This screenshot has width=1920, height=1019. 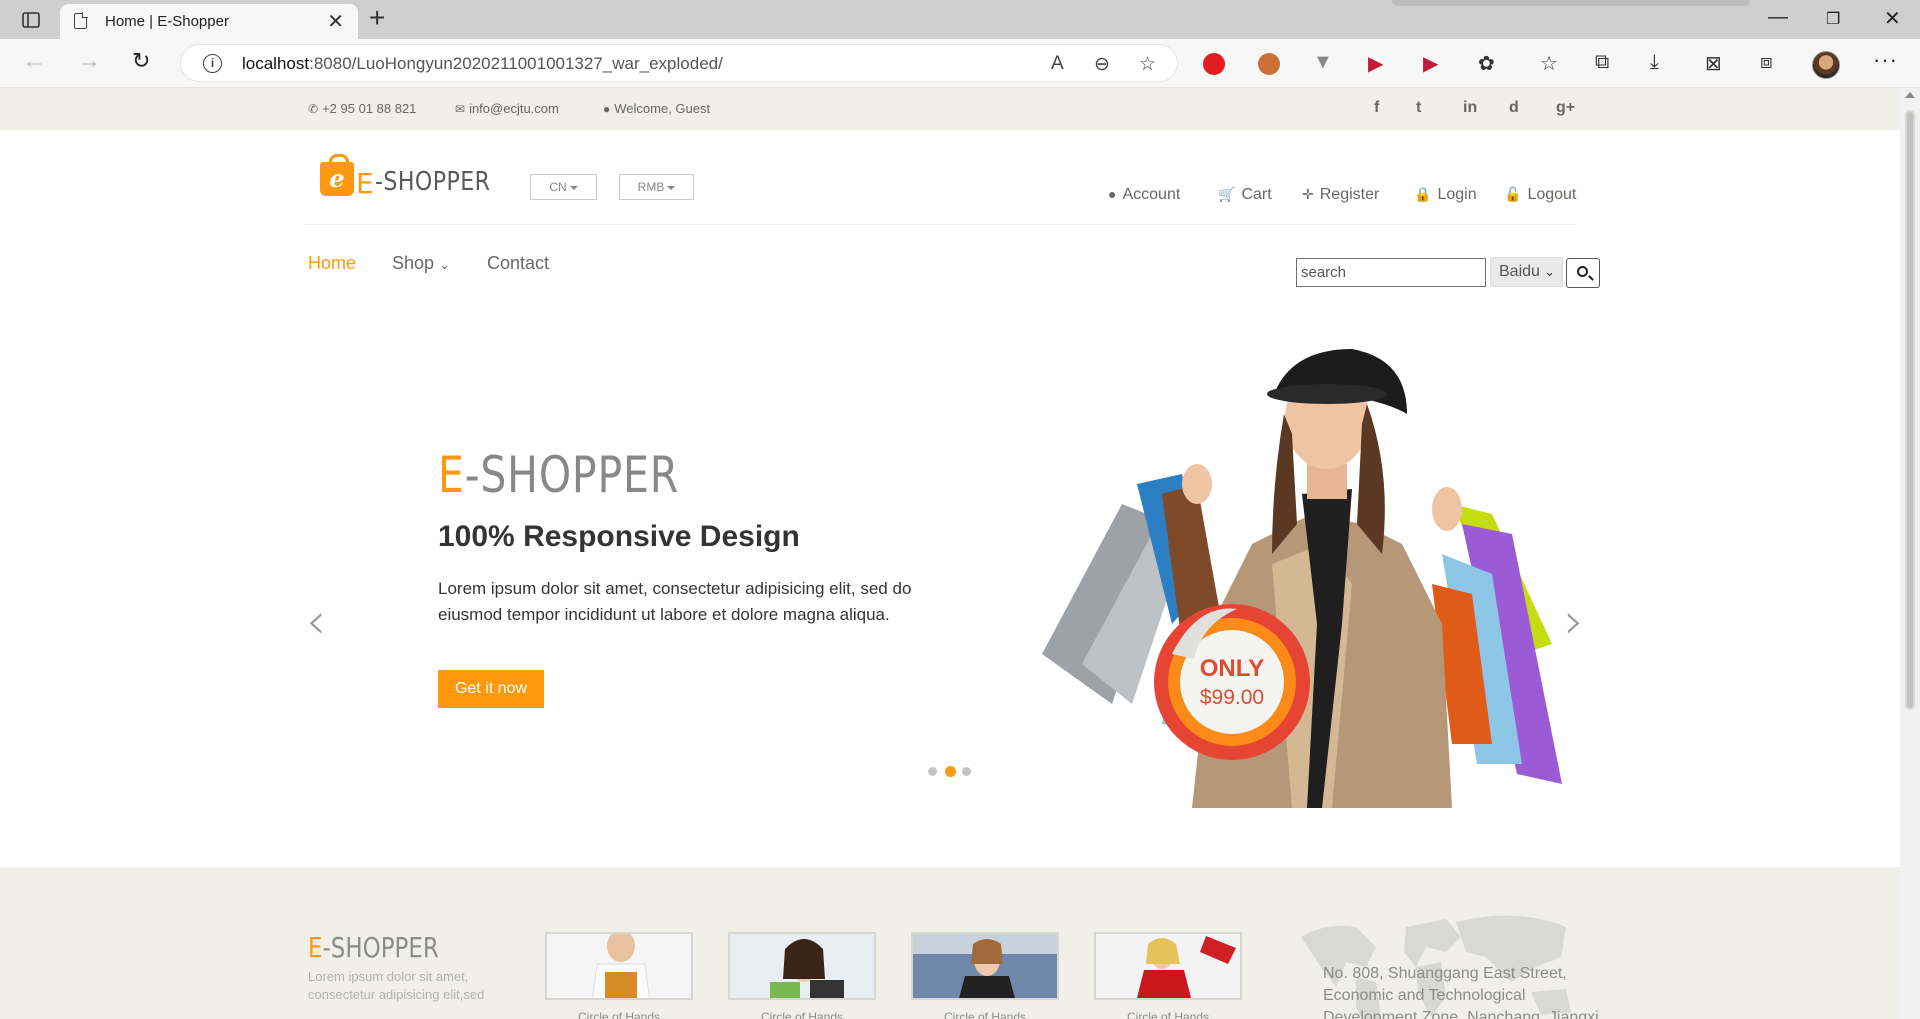 What do you see at coordinates (1245, 195) in the screenshot?
I see `cart-link: 🛒 Cart` at bounding box center [1245, 195].